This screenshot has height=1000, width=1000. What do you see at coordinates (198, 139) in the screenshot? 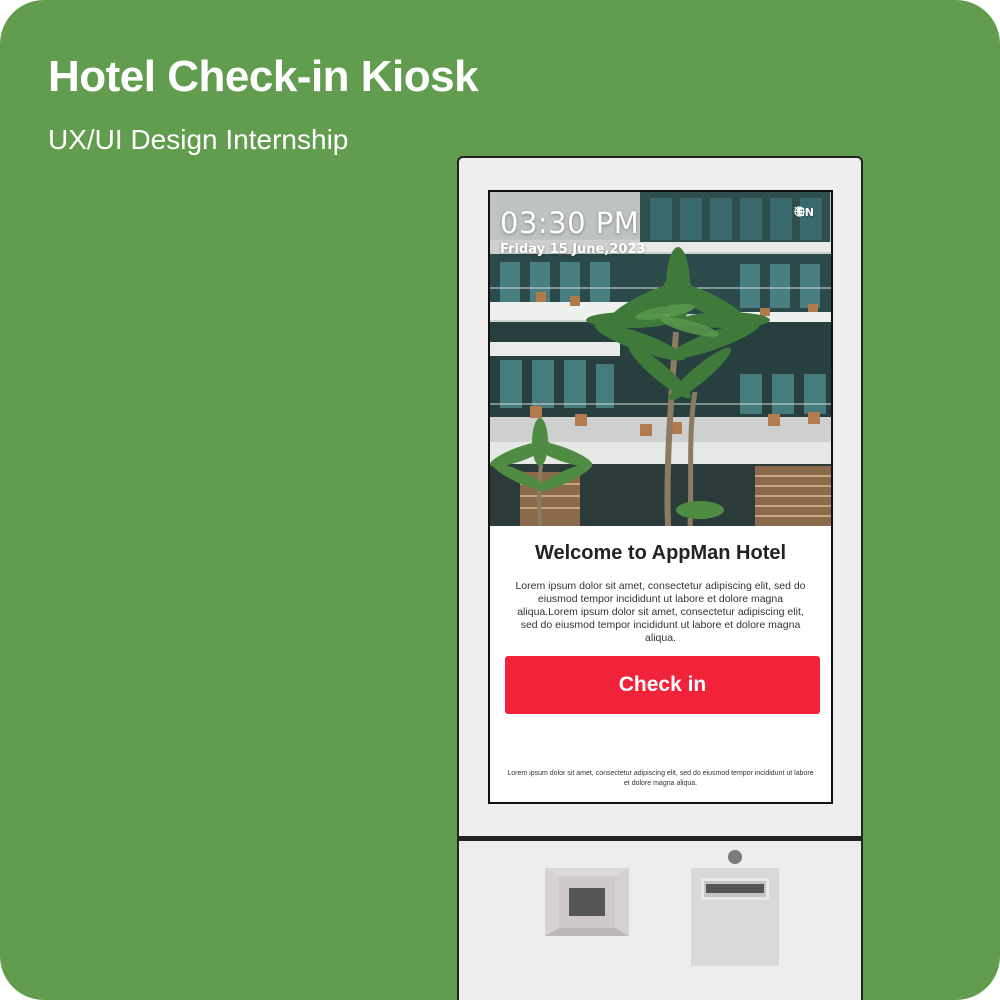
I see `page-subtitle: UX/UI Design Internship` at bounding box center [198, 139].